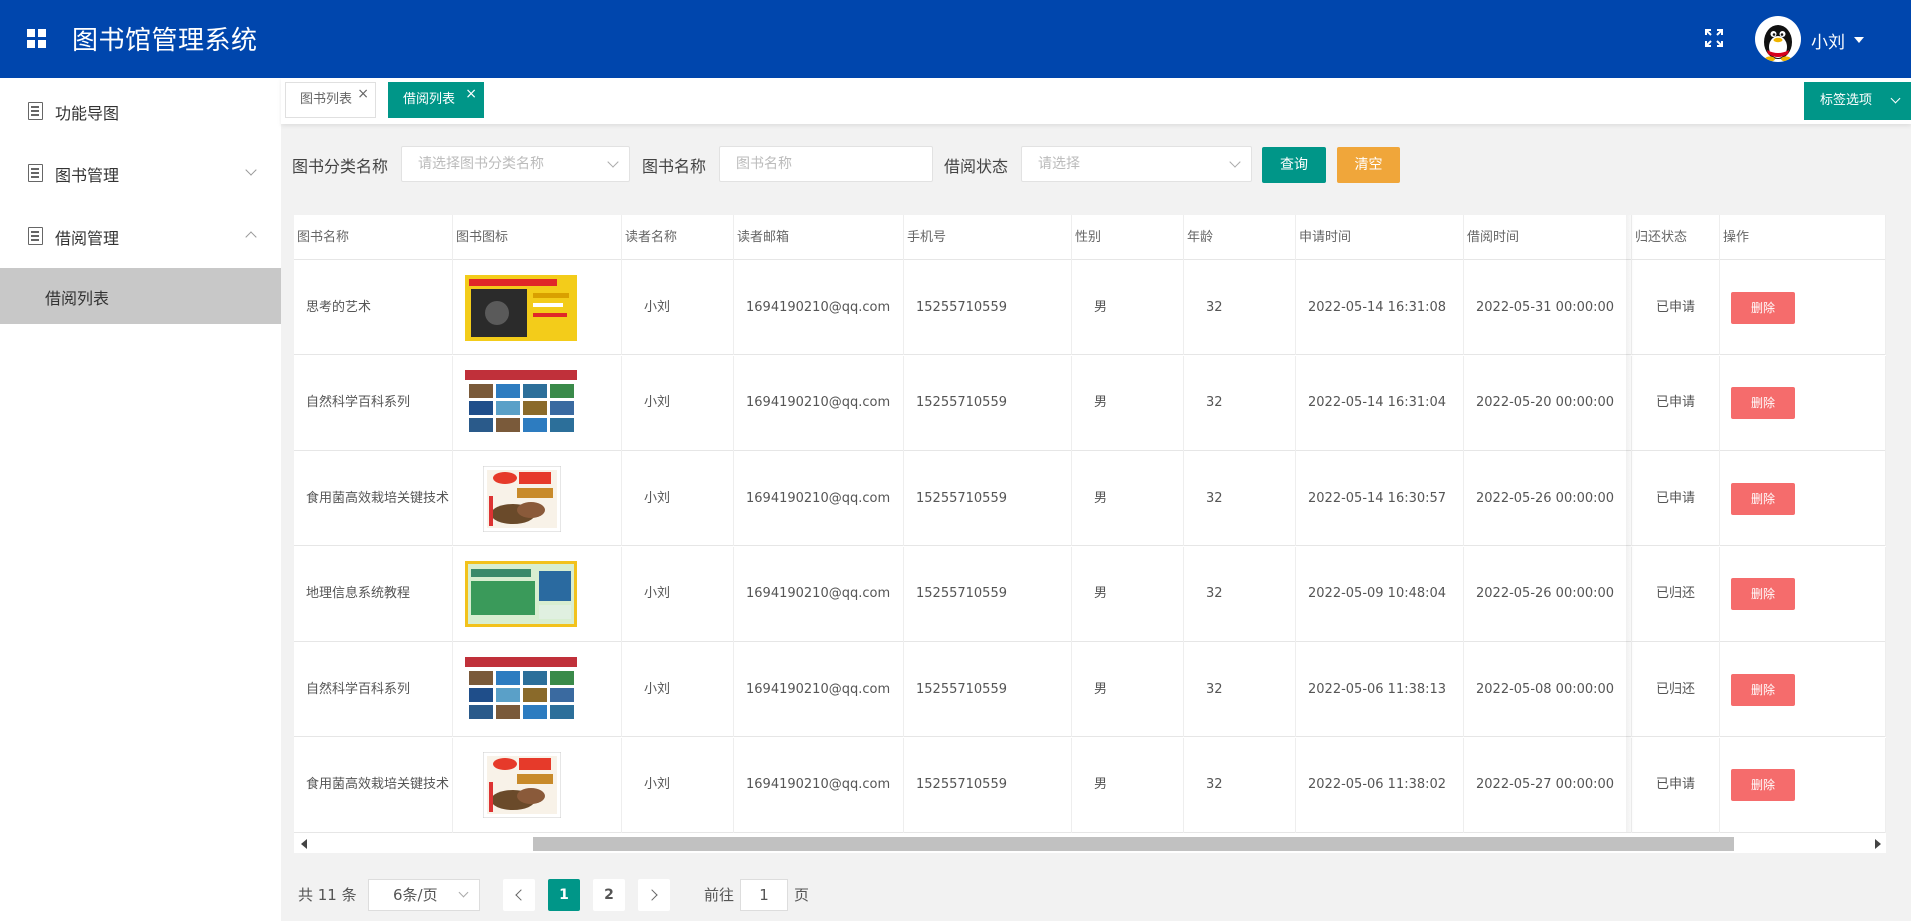 The height and width of the screenshot is (921, 1911). I want to click on query-button: 查询, so click(1294, 165).